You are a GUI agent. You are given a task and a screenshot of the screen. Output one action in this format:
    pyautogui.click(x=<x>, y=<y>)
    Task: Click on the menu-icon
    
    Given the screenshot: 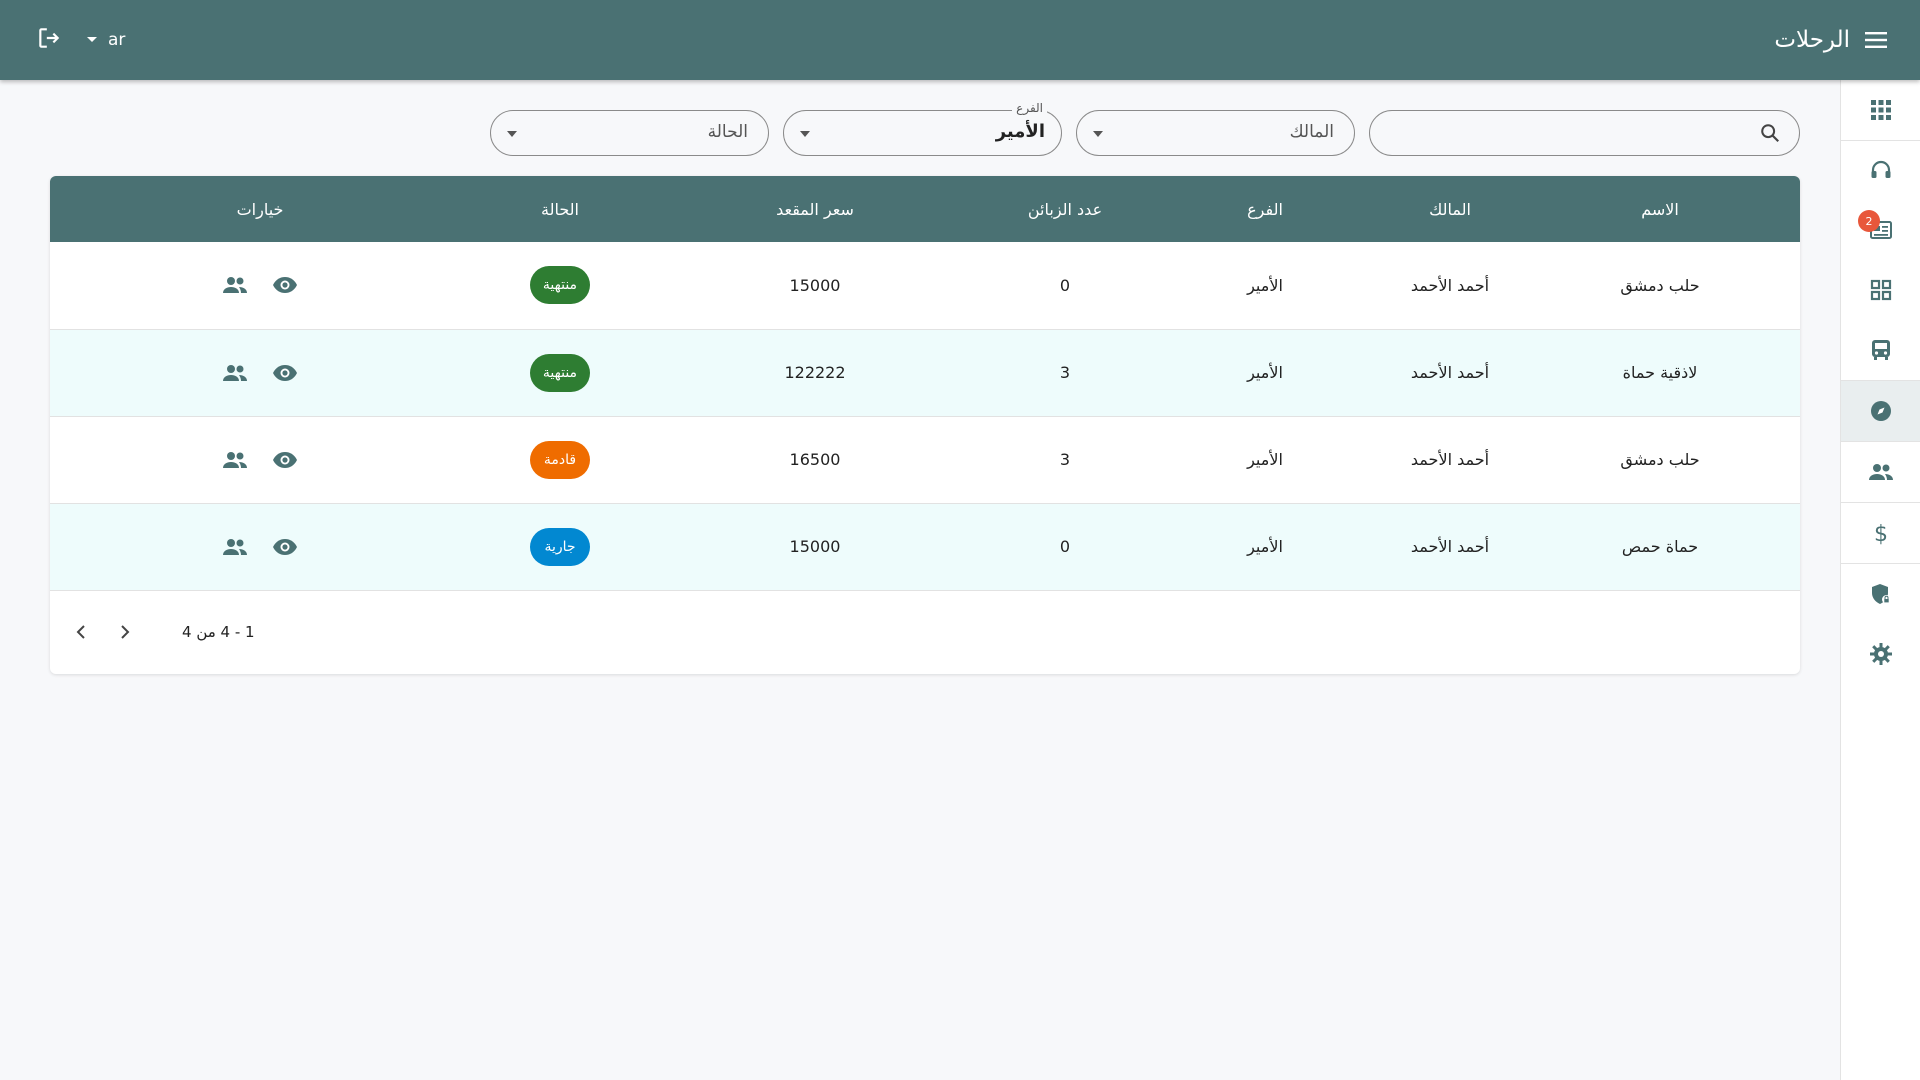 What is the action you would take?
    pyautogui.click(x=1876, y=40)
    